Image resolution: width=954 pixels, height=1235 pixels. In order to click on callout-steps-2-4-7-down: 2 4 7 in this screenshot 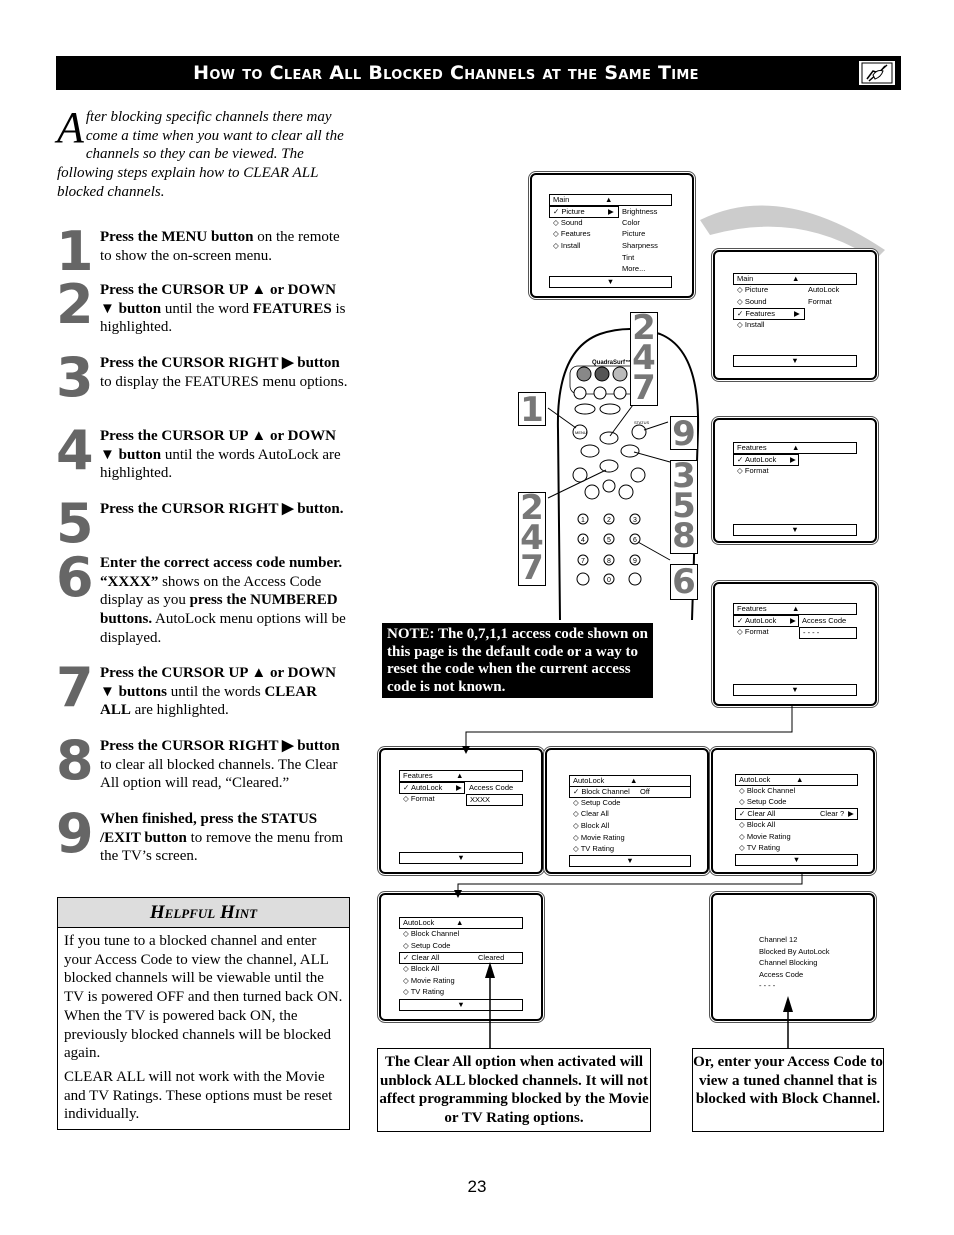, I will do `click(532, 538)`.